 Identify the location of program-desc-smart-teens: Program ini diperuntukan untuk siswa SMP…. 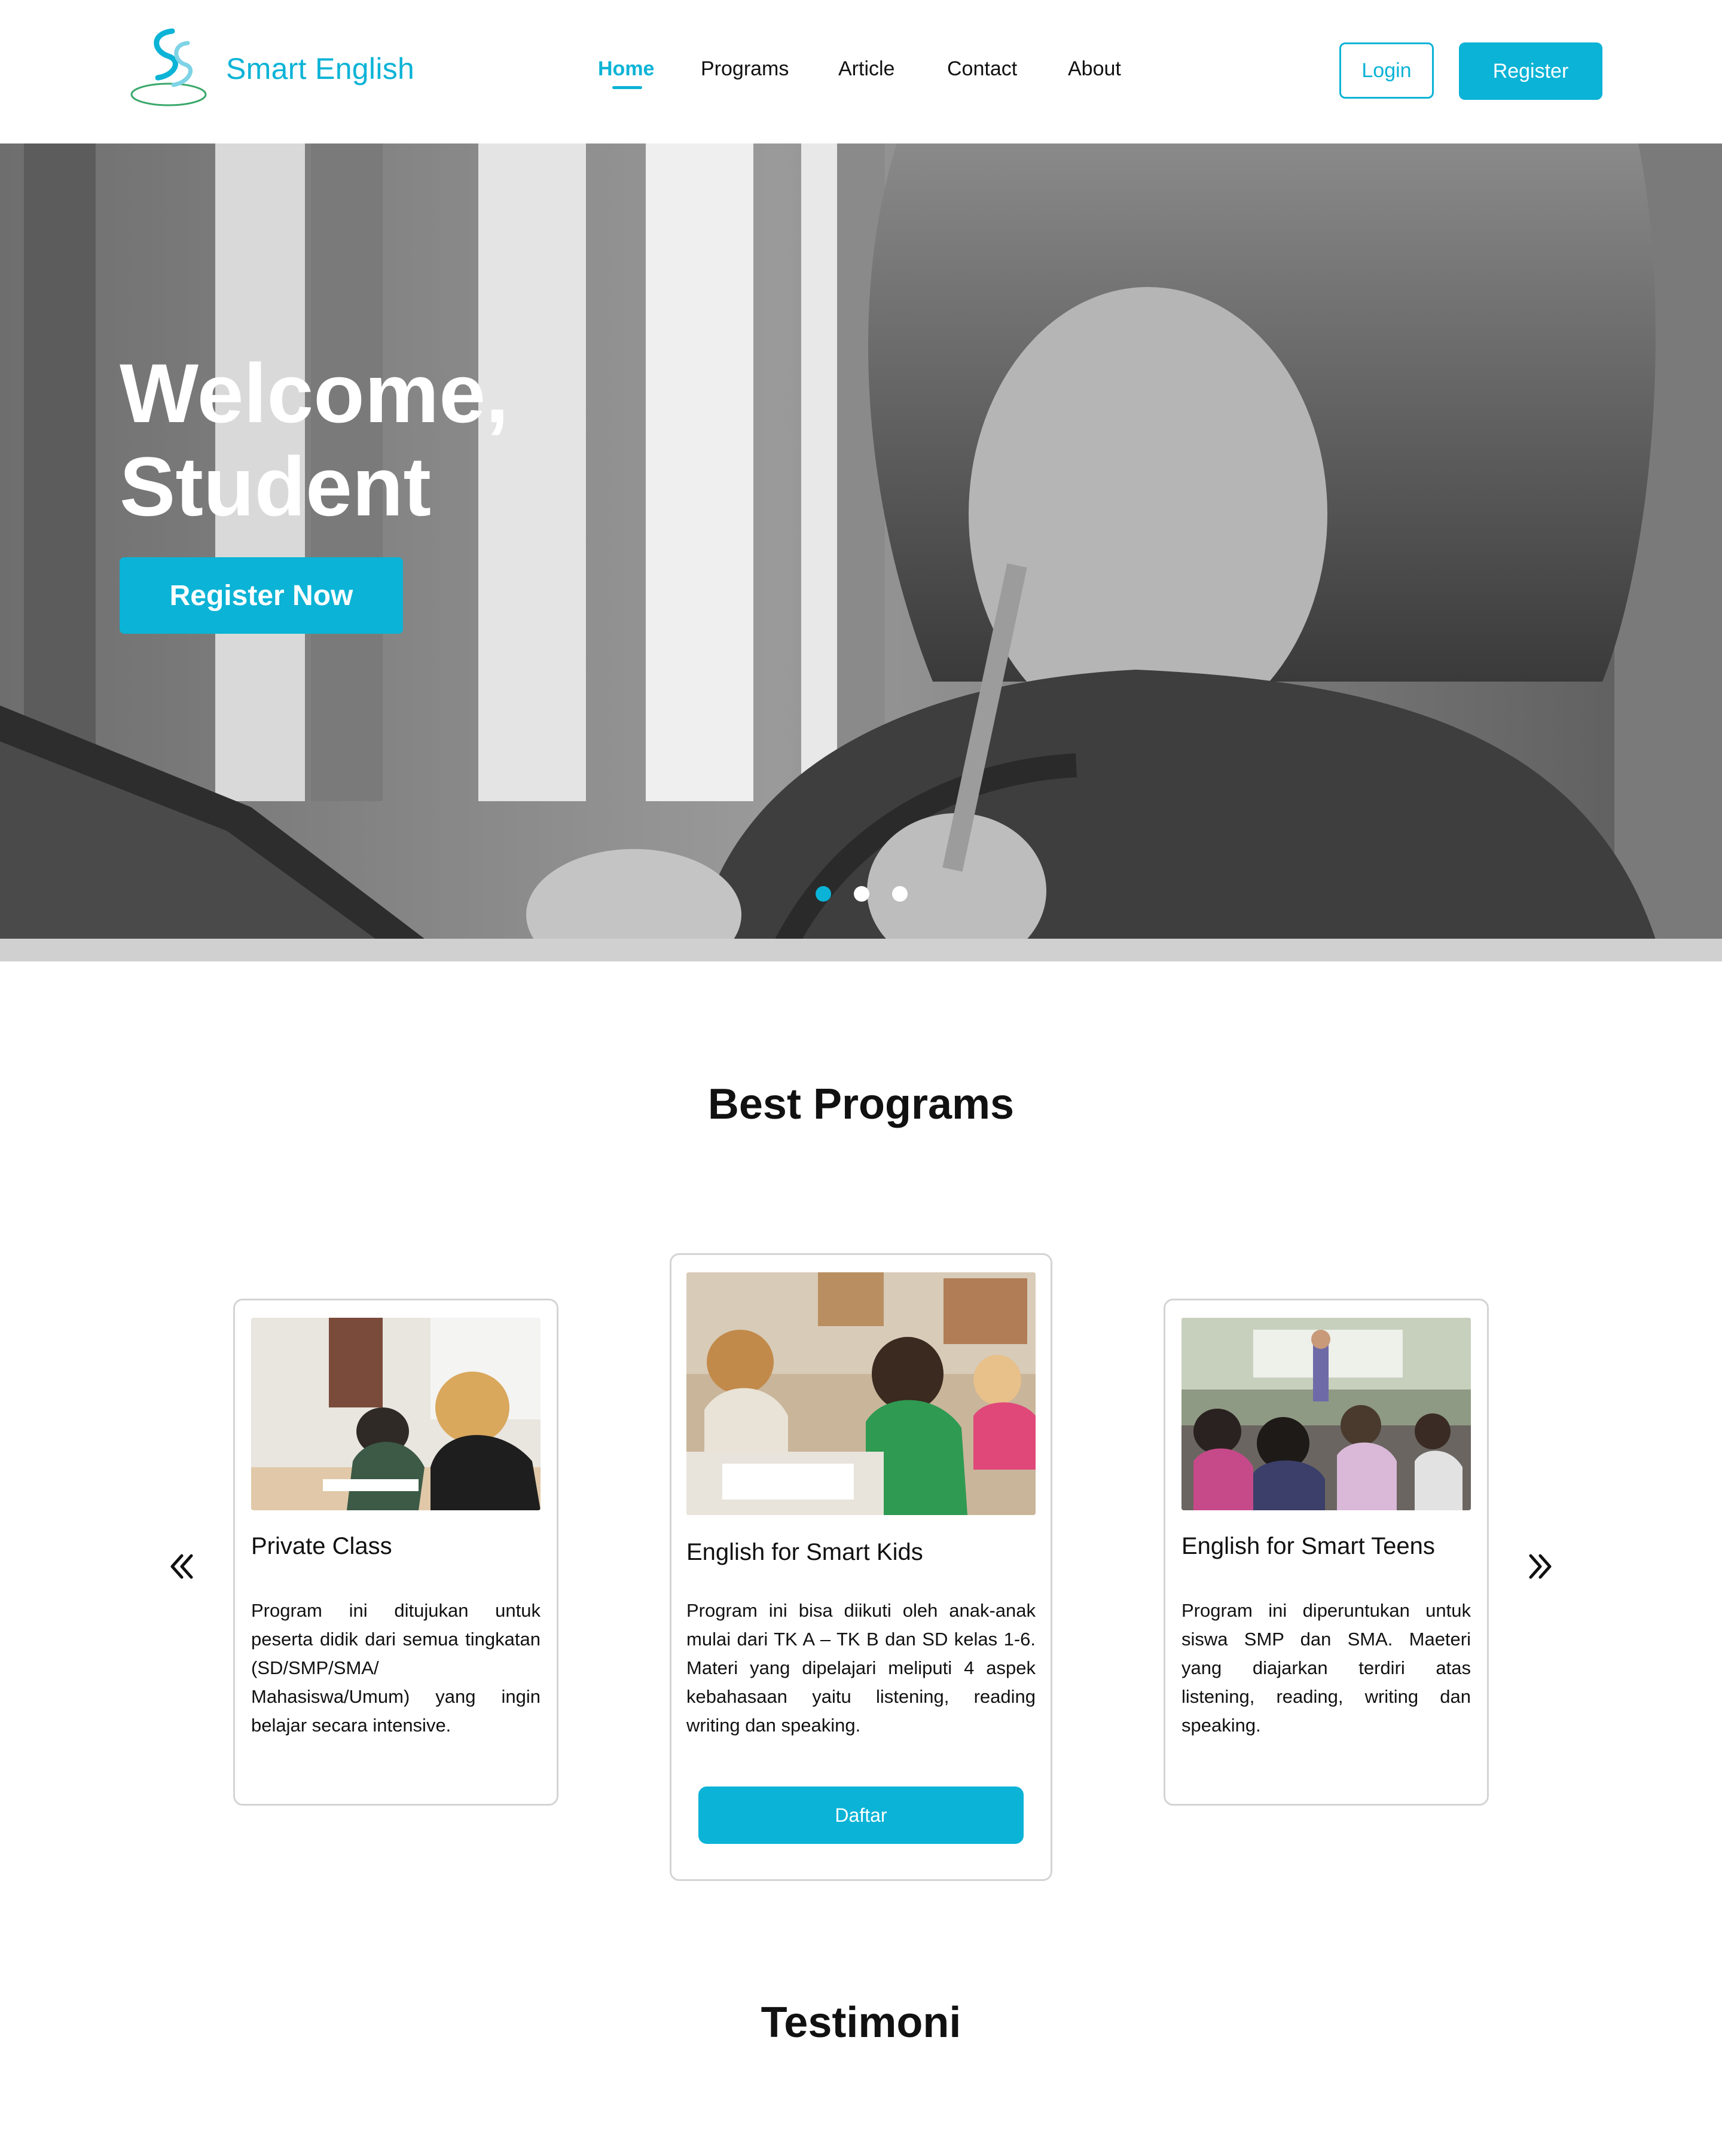
(1326, 1668).